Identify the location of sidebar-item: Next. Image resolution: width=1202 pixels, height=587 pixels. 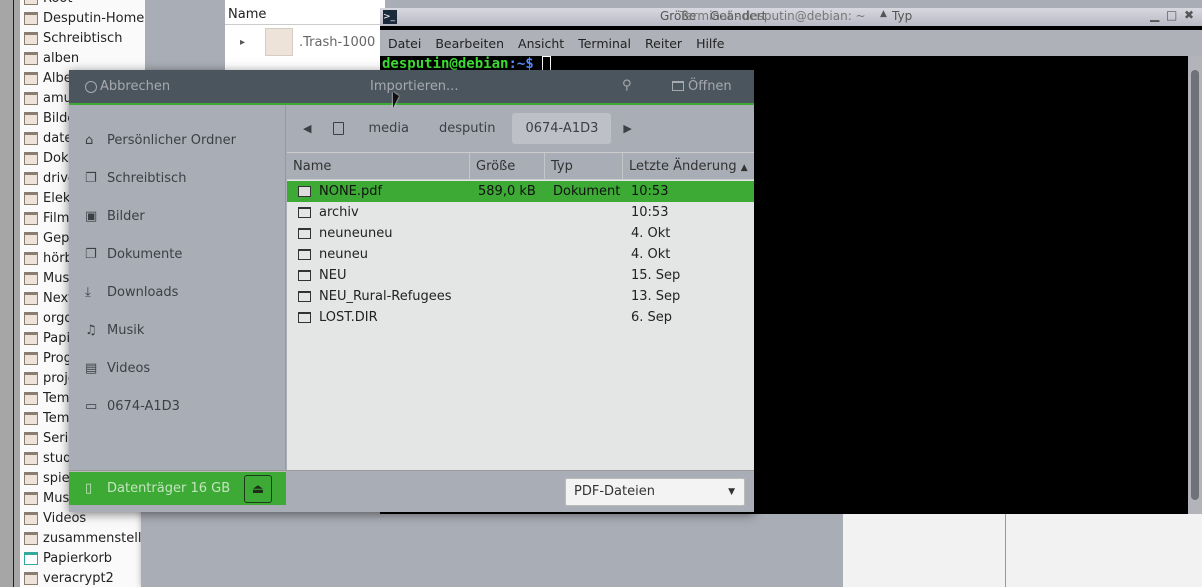
(48, 298).